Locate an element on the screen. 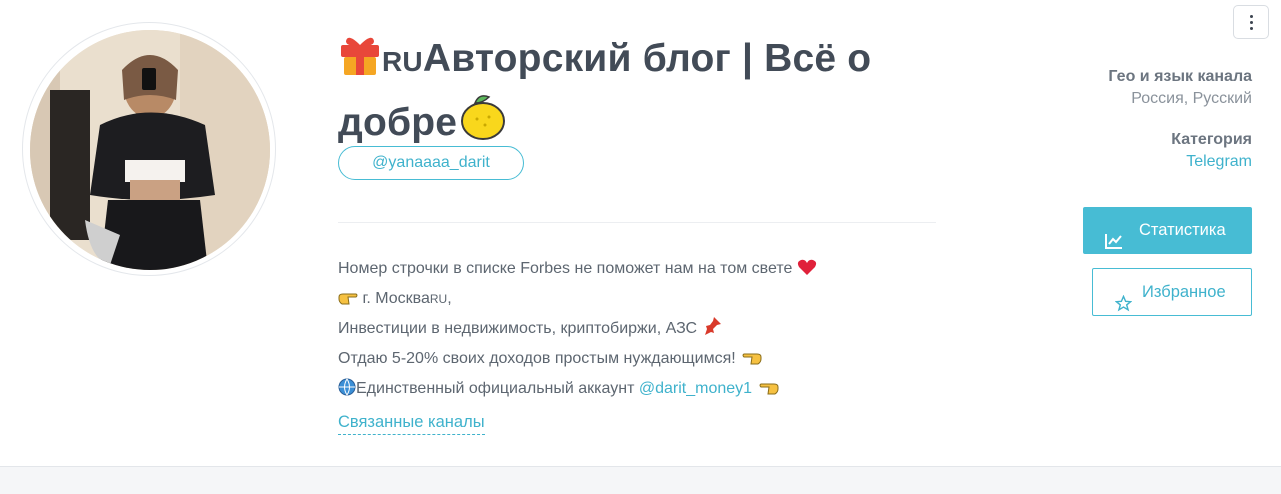 The image size is (1281, 494). statistics-label: Статистика is located at coordinates (1182, 230).